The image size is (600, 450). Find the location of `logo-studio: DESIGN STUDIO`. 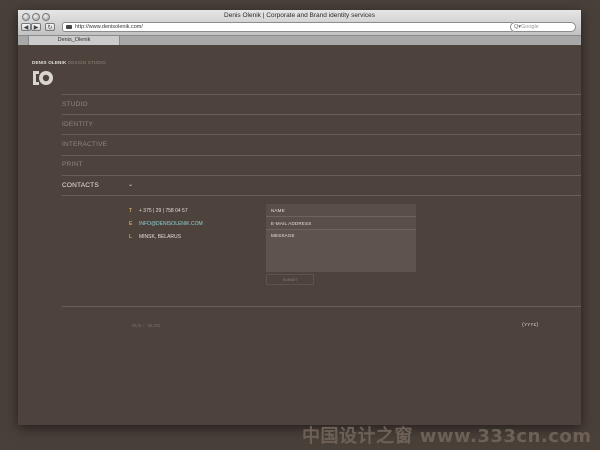

logo-studio: DESIGN STUDIO is located at coordinates (86, 62).